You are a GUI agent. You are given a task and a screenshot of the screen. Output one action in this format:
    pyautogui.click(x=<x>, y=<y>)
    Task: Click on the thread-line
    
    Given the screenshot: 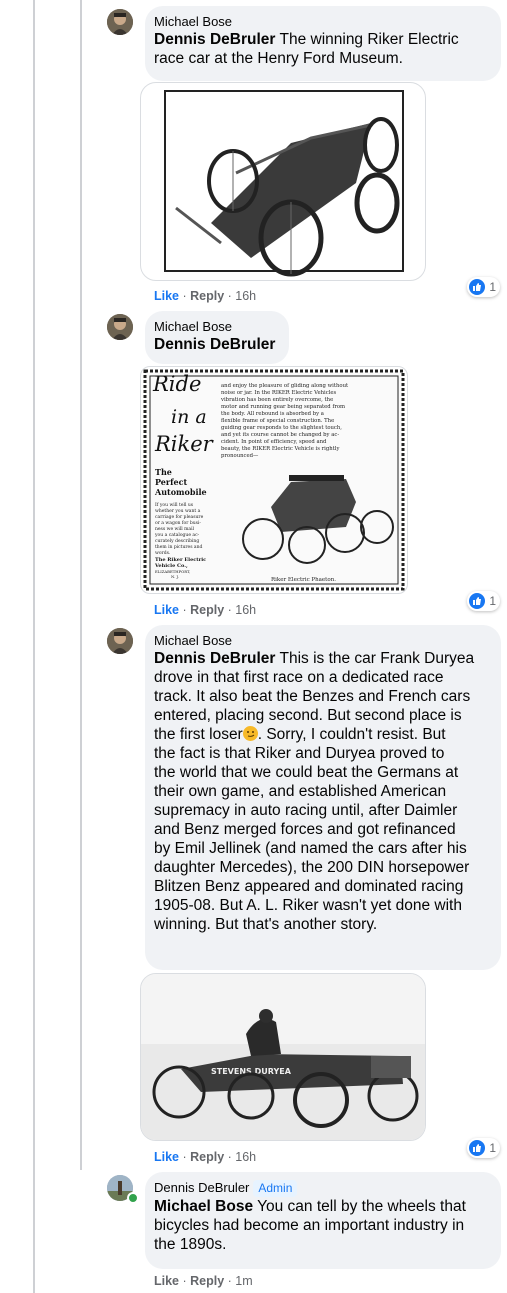 What is the action you would take?
    pyautogui.click(x=34, y=646)
    